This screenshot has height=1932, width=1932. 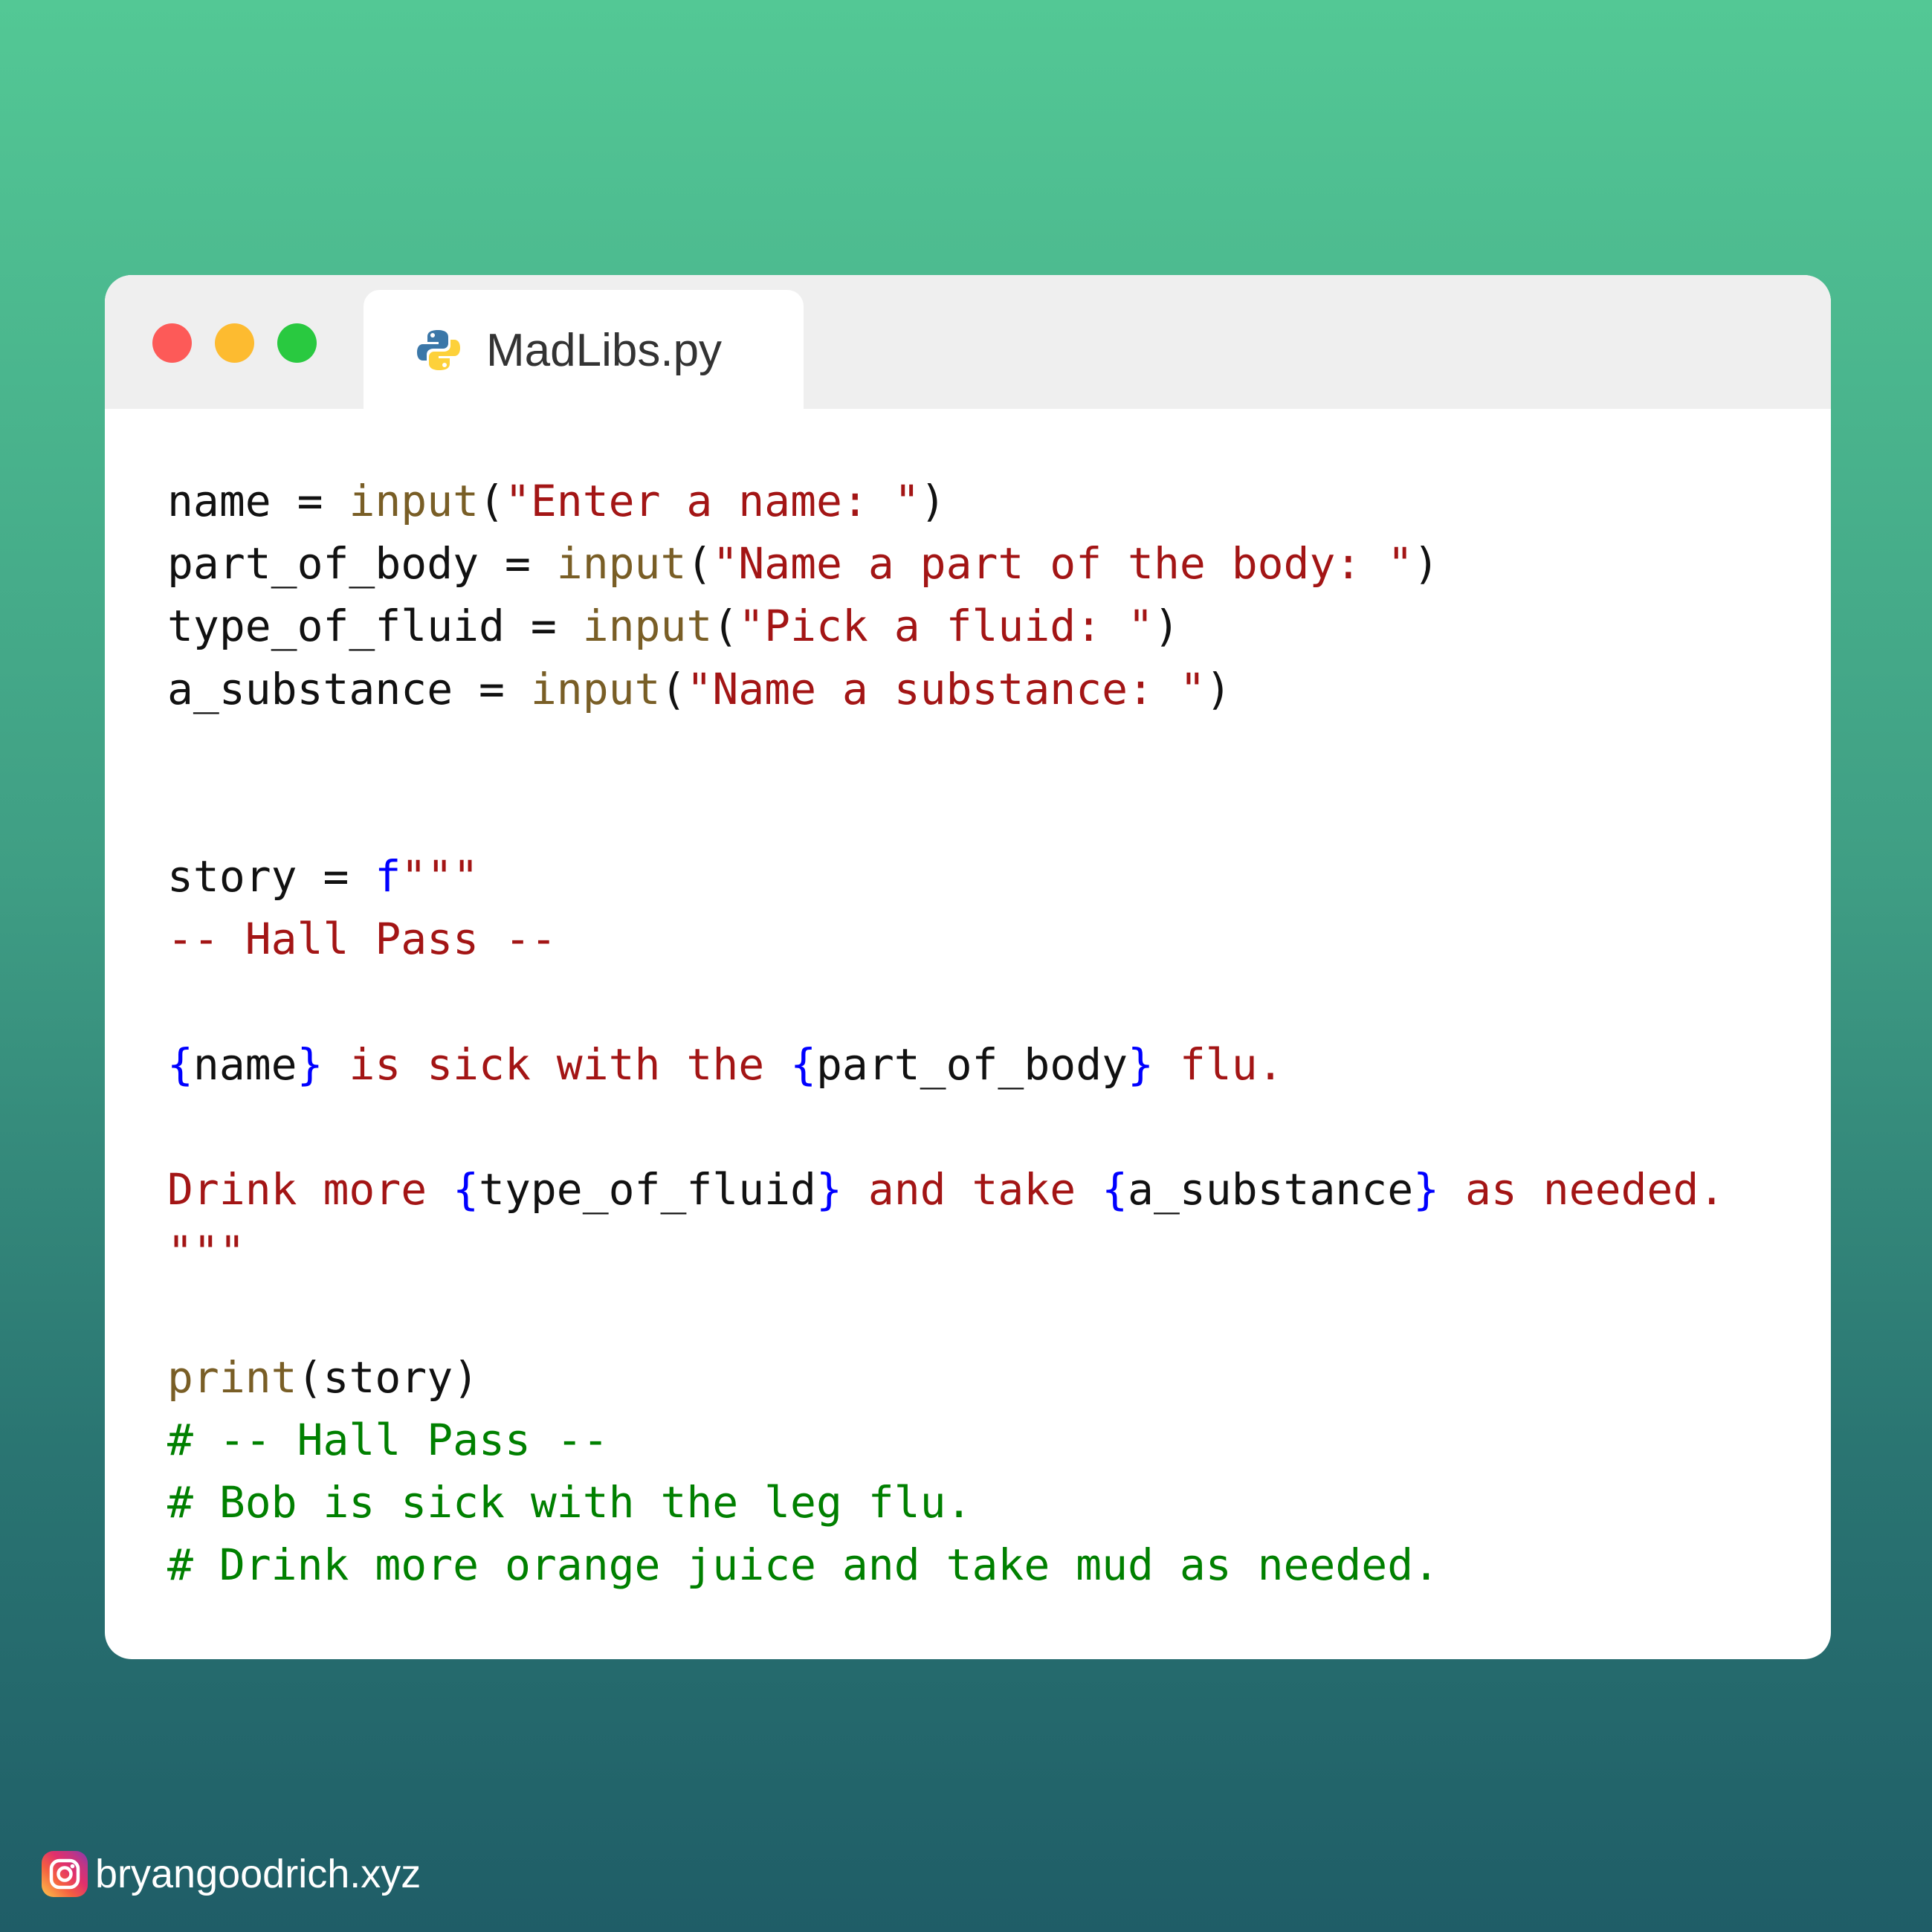 What do you see at coordinates (946, 1378) in the screenshot?
I see `code-line: print(story)` at bounding box center [946, 1378].